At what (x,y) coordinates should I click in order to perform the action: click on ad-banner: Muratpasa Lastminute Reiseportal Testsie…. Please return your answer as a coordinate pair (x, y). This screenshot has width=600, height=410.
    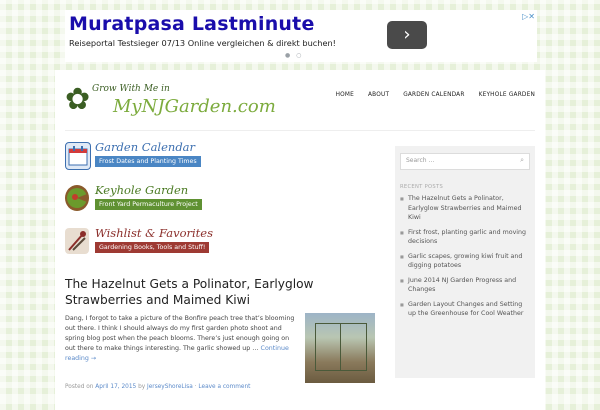
    Looking at the image, I should click on (301, 36).